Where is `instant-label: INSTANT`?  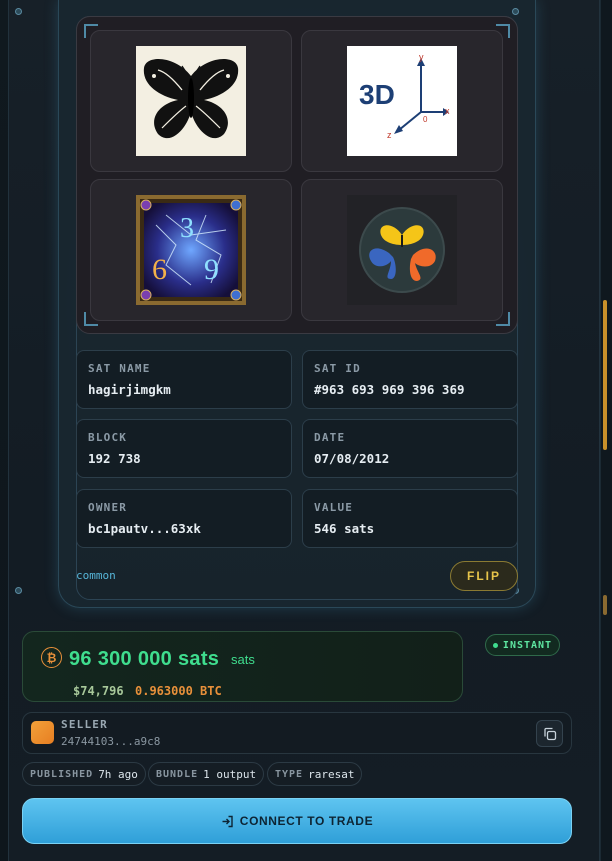 instant-label: INSTANT is located at coordinates (527, 645).